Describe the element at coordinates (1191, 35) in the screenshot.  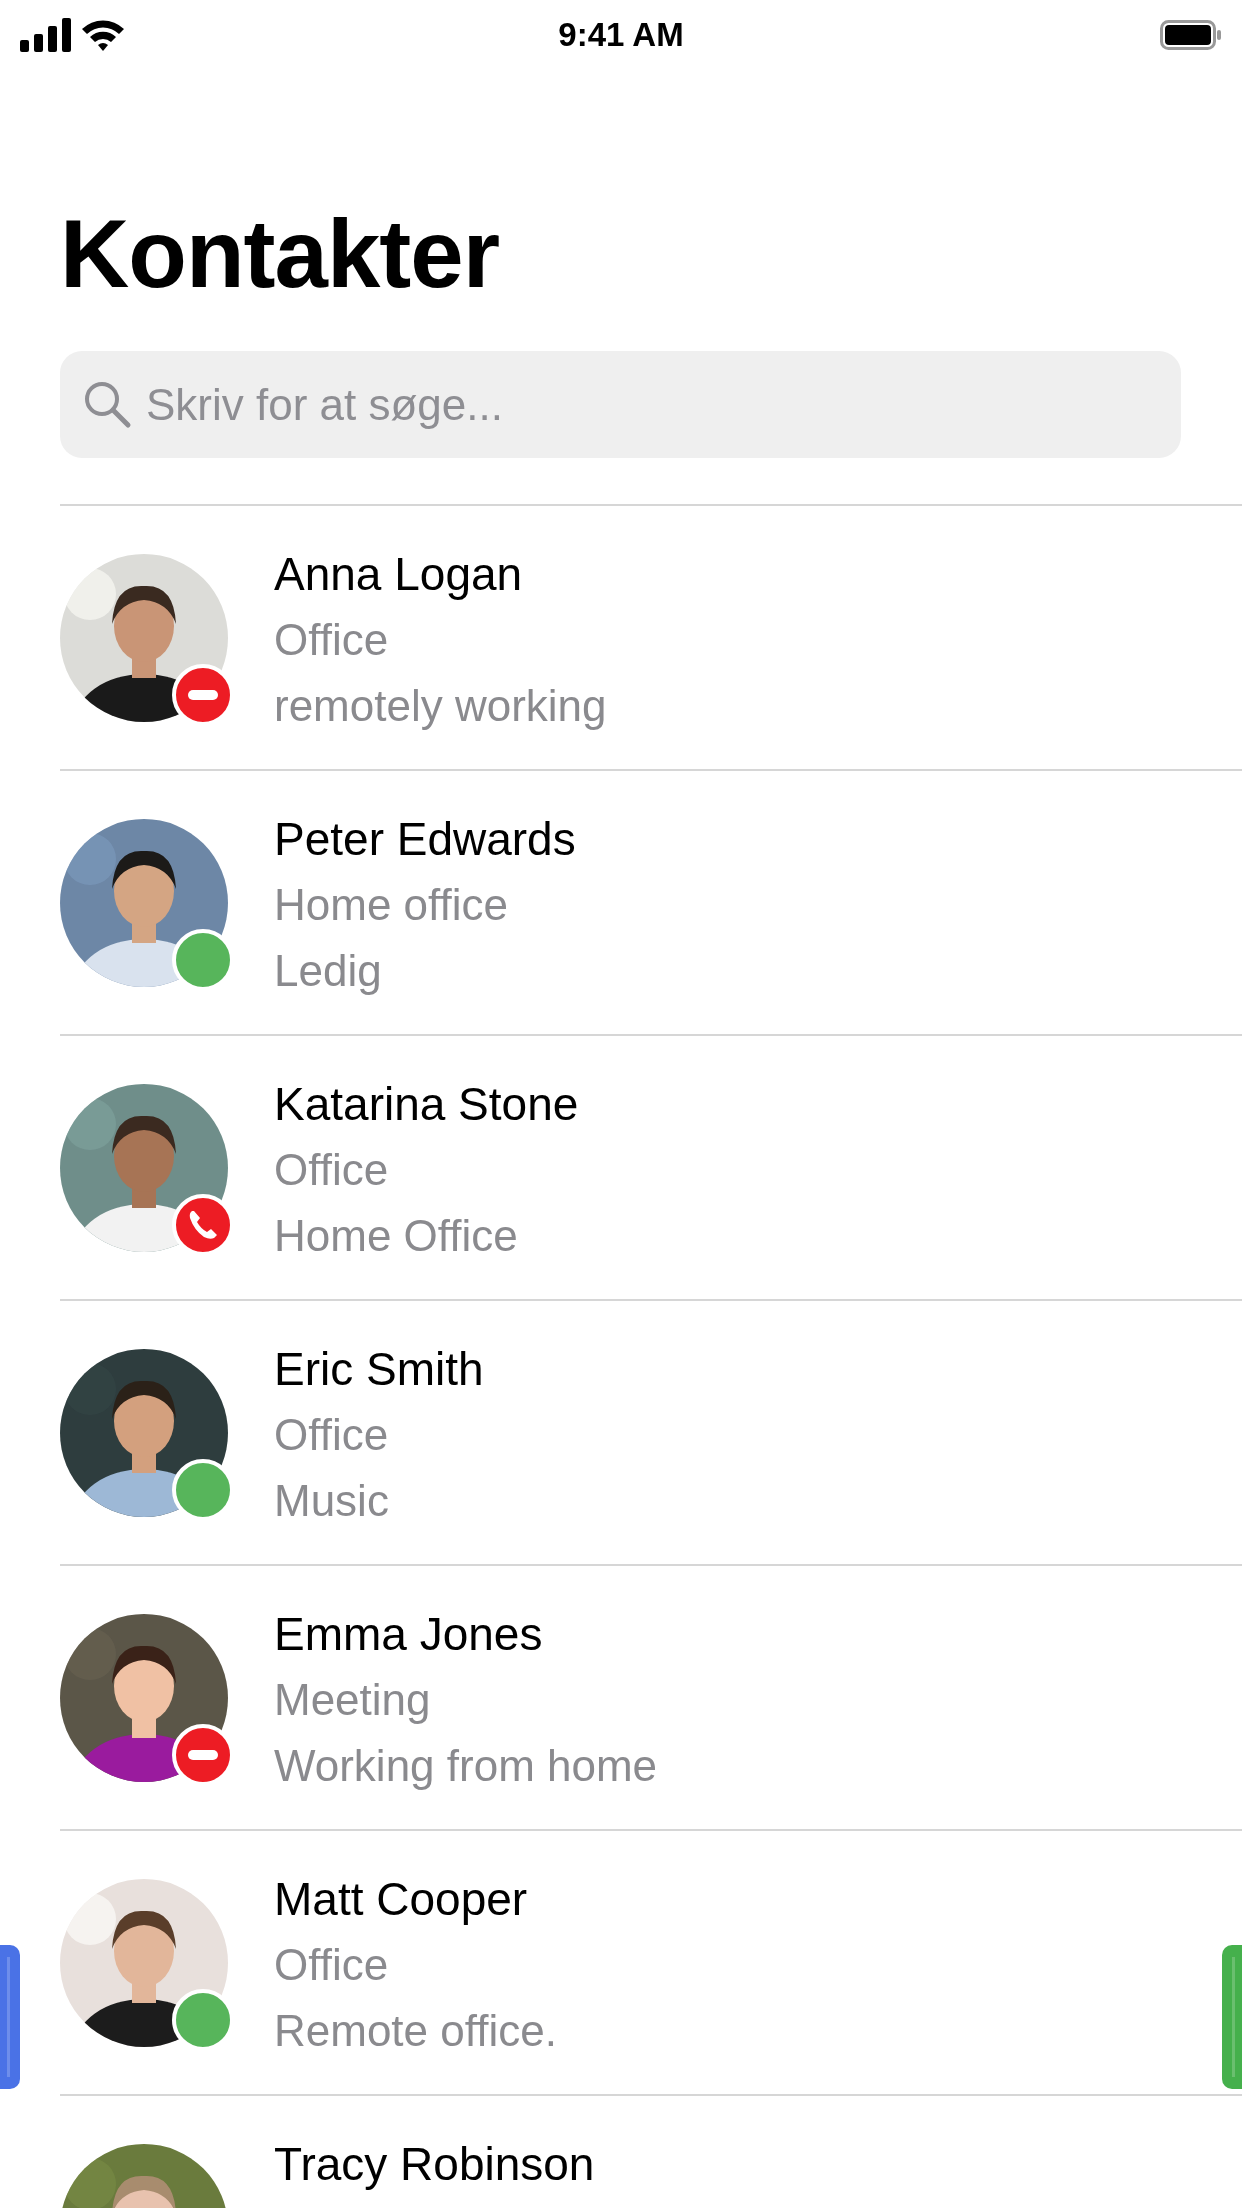
I see `battery-icon` at that location.